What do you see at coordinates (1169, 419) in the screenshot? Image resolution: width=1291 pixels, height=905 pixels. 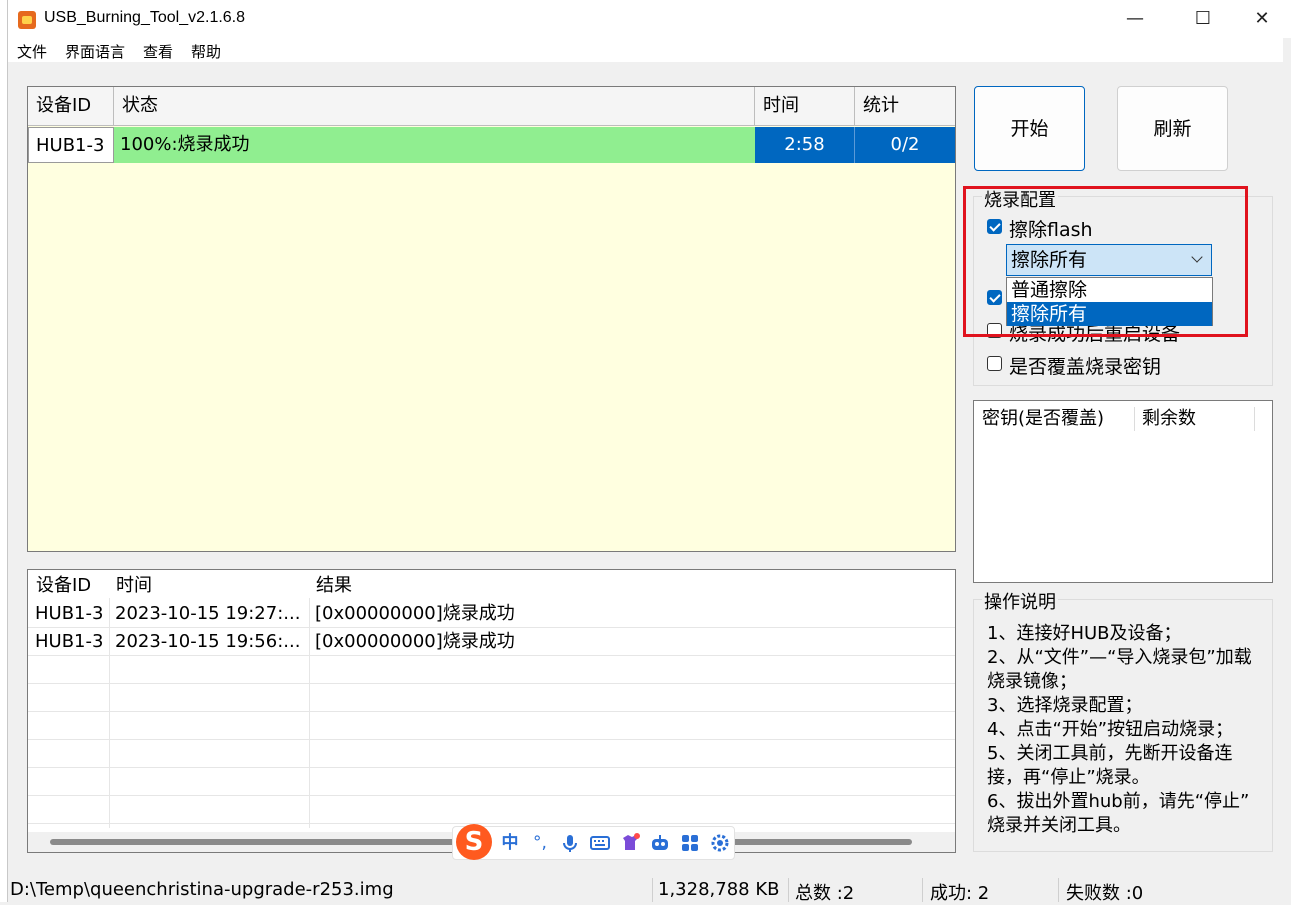 I see `col-header-remaining: 剩余数` at bounding box center [1169, 419].